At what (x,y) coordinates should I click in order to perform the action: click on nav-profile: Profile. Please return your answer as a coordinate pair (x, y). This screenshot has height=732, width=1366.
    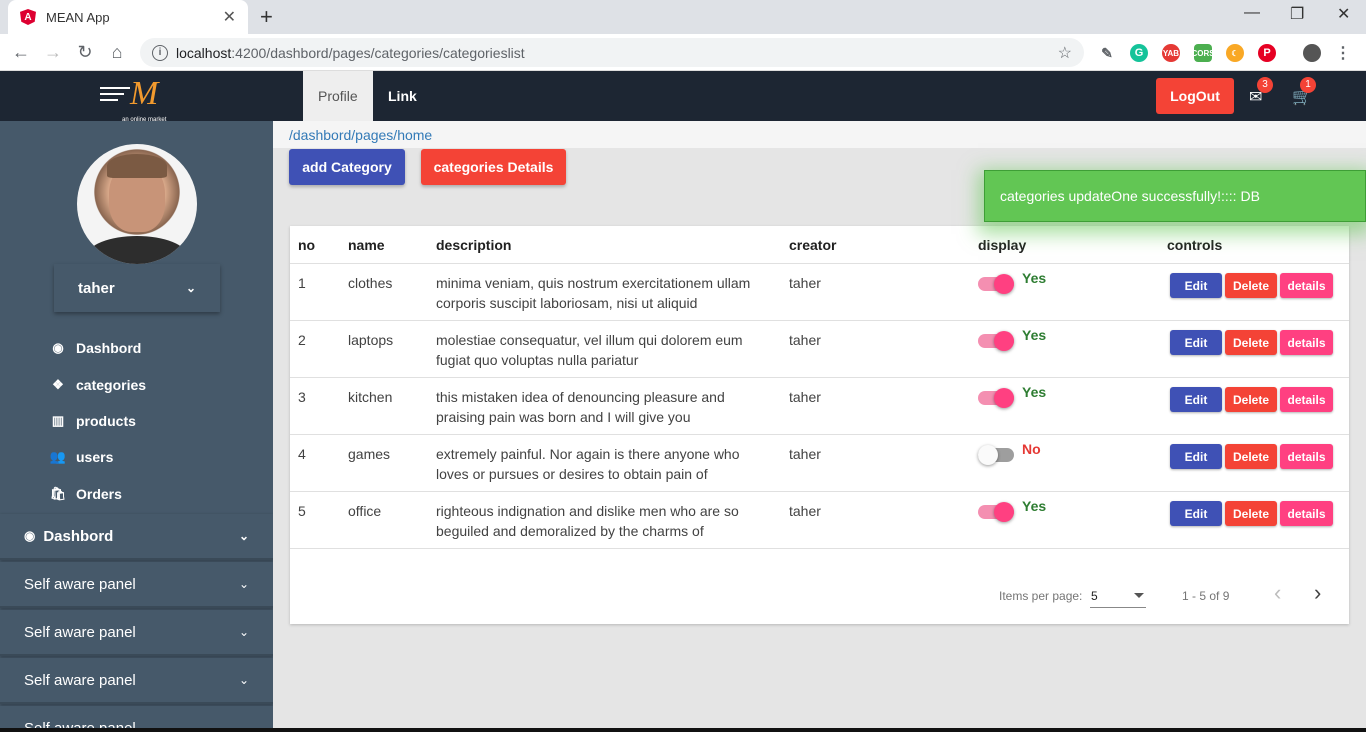
    Looking at the image, I should click on (338, 96).